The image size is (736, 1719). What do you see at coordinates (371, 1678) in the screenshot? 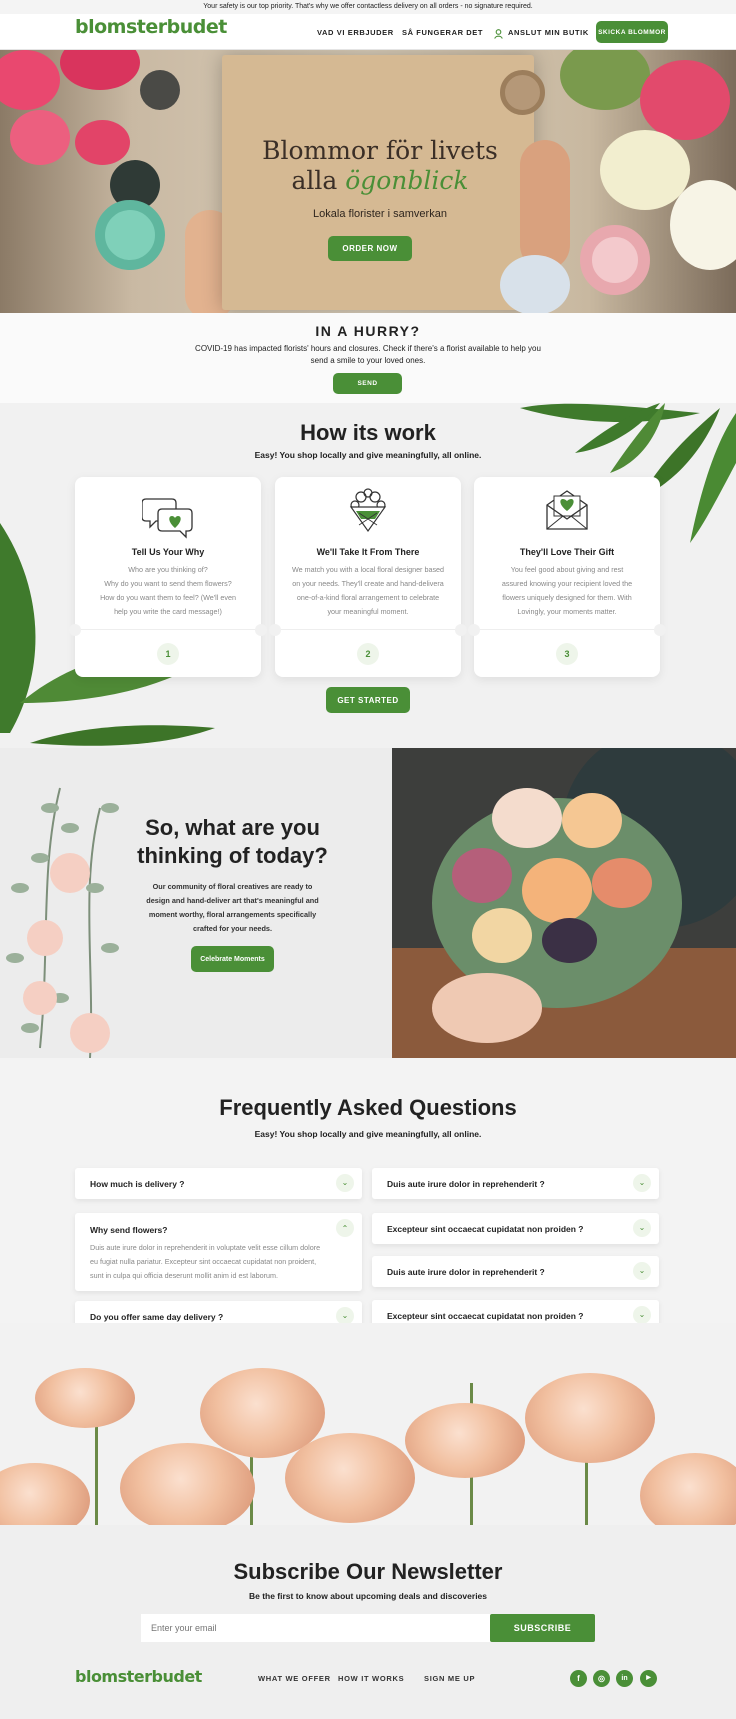
I see `footer-nav-how-it-works: HOW IT WORKS` at bounding box center [371, 1678].